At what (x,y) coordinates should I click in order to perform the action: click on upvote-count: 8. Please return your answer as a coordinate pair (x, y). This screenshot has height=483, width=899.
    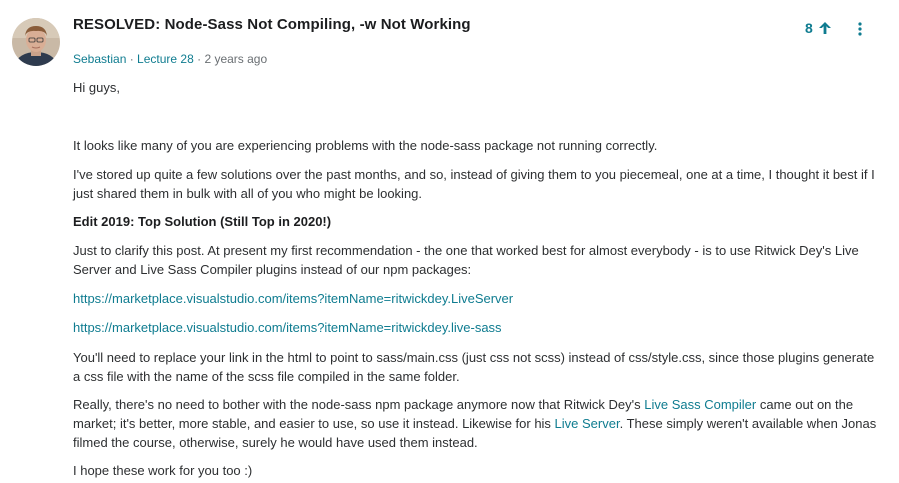
    Looking at the image, I should click on (809, 28).